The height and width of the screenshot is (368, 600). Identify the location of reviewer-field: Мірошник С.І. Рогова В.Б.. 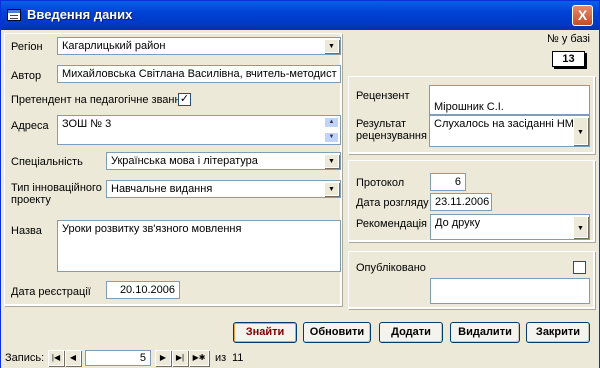
(509, 100).